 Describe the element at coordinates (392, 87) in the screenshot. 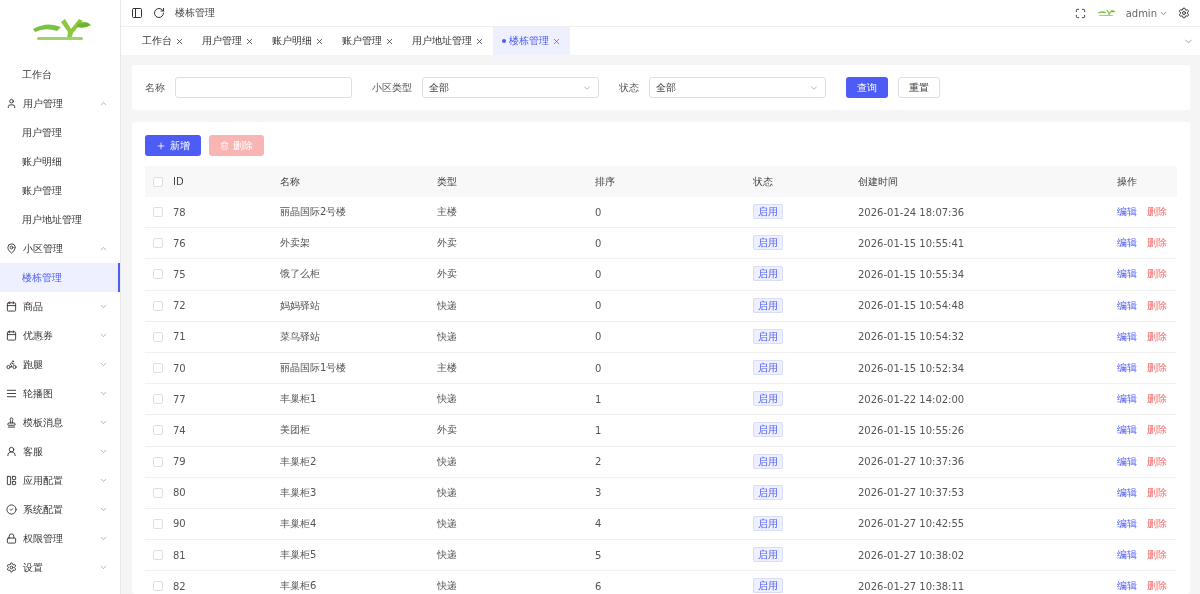

I see `filter-label: 小区类型` at that location.